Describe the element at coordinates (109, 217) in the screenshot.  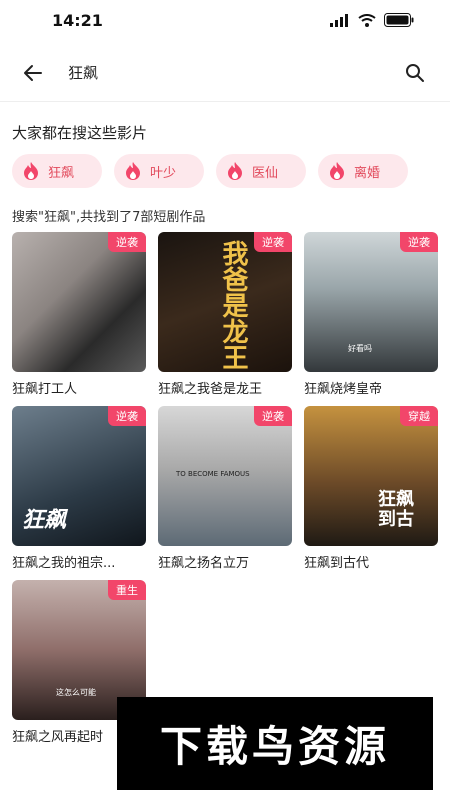
I see `result-summary: 搜索"狂飙",共找到了7部短剧作品` at that location.